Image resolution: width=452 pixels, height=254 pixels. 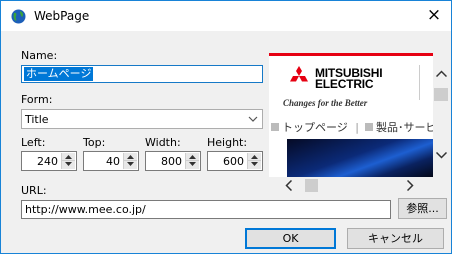 I want to click on height-label: Height:, so click(x=227, y=142).